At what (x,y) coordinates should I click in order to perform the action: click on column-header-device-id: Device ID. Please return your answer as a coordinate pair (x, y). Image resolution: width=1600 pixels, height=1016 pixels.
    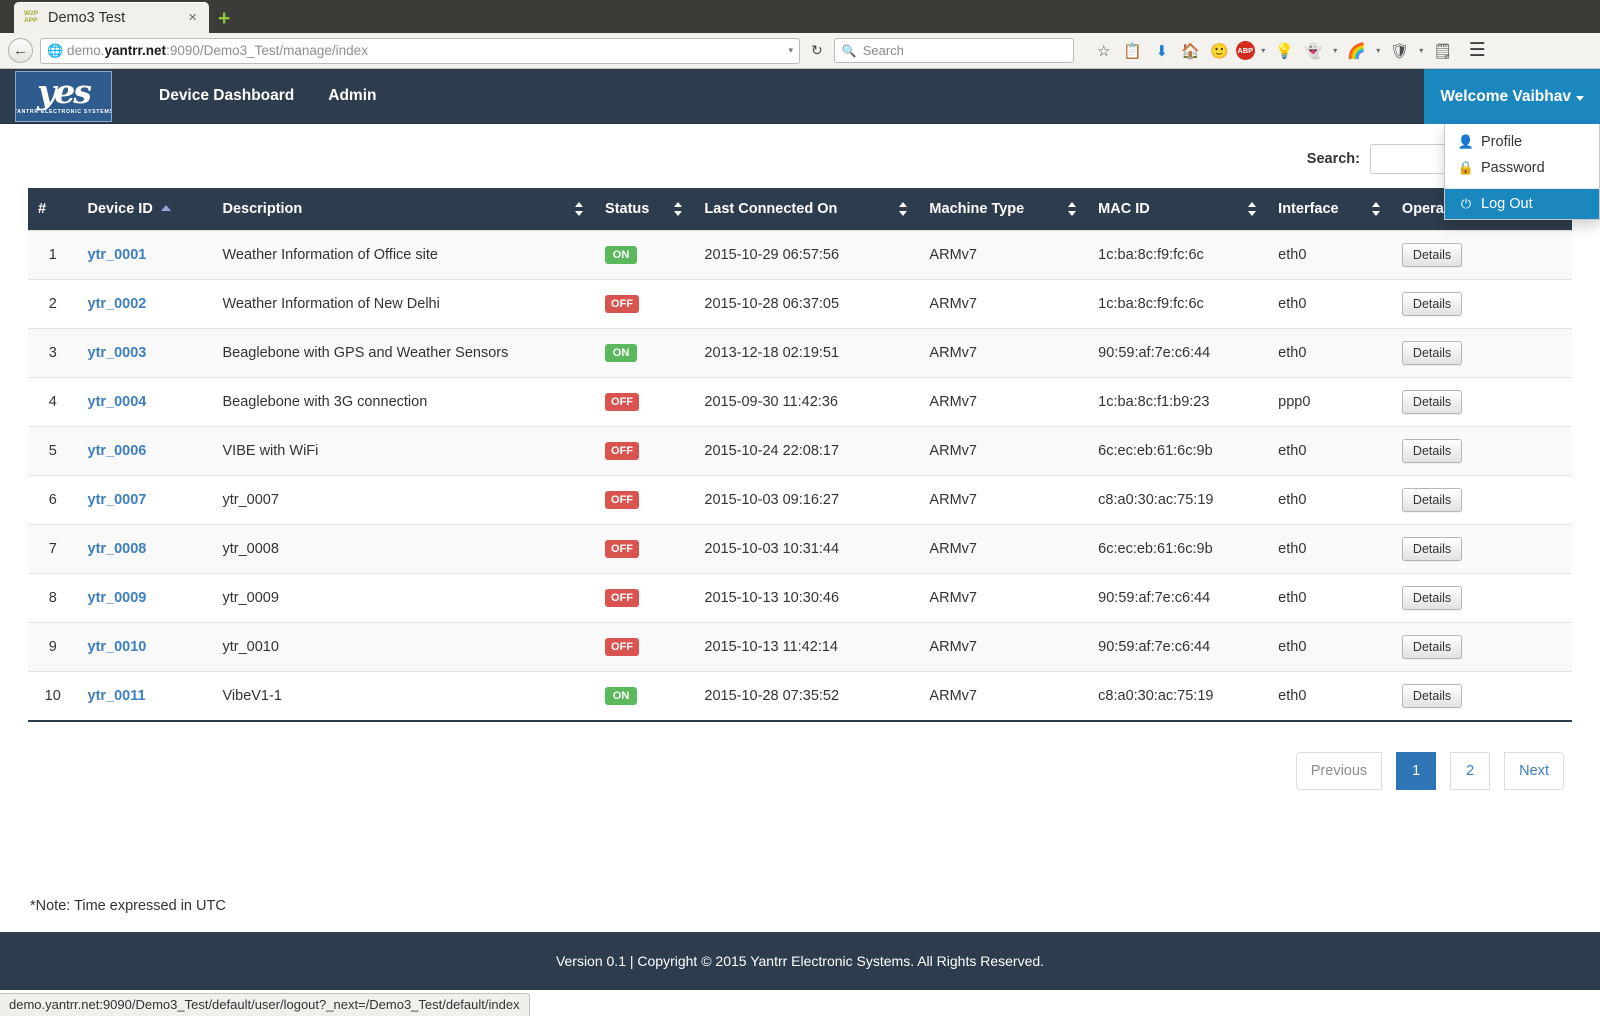
    Looking at the image, I should click on (145, 209).